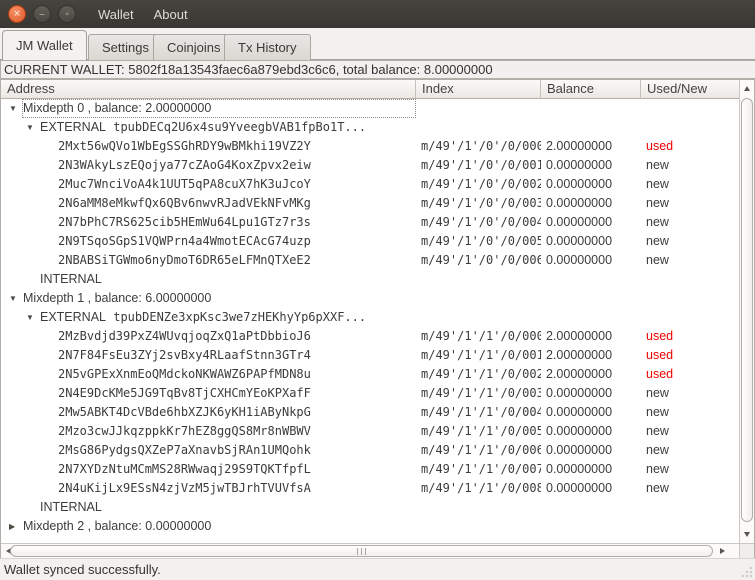 The height and width of the screenshot is (580, 755). What do you see at coordinates (184, 146) in the screenshot?
I see `address-text: 2Mxt56wQVo1WbEgSSGhRDY9wBMkhi19VZ2Y` at bounding box center [184, 146].